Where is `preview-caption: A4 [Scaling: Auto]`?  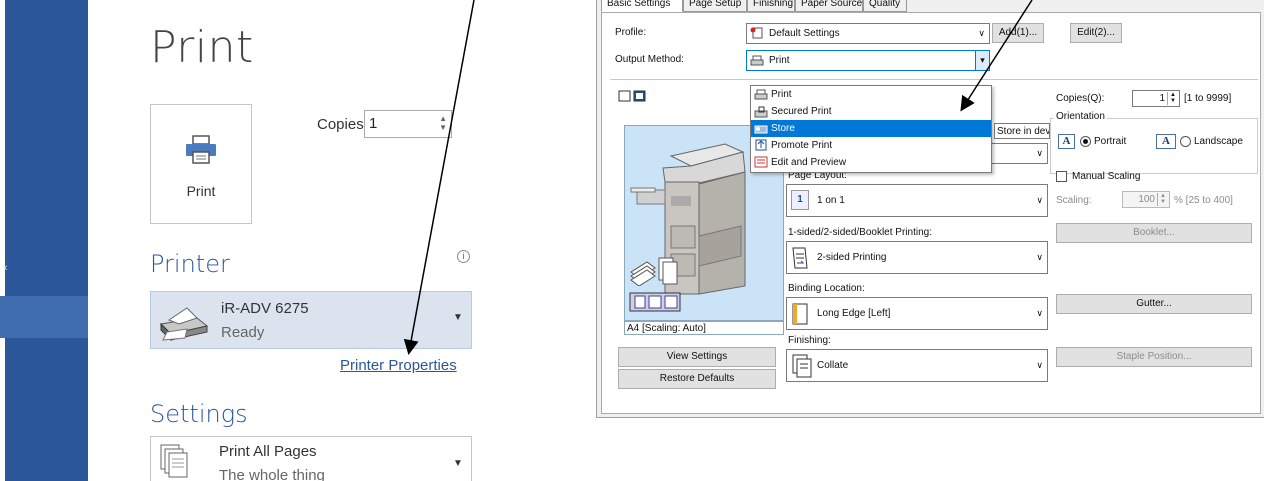 preview-caption: A4 [Scaling: Auto] is located at coordinates (704, 328).